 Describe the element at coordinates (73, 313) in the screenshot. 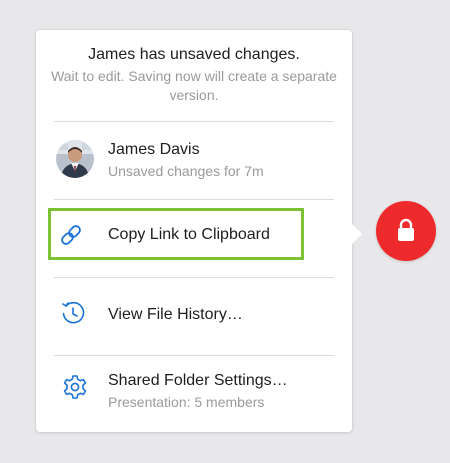

I see `history-icon` at that location.